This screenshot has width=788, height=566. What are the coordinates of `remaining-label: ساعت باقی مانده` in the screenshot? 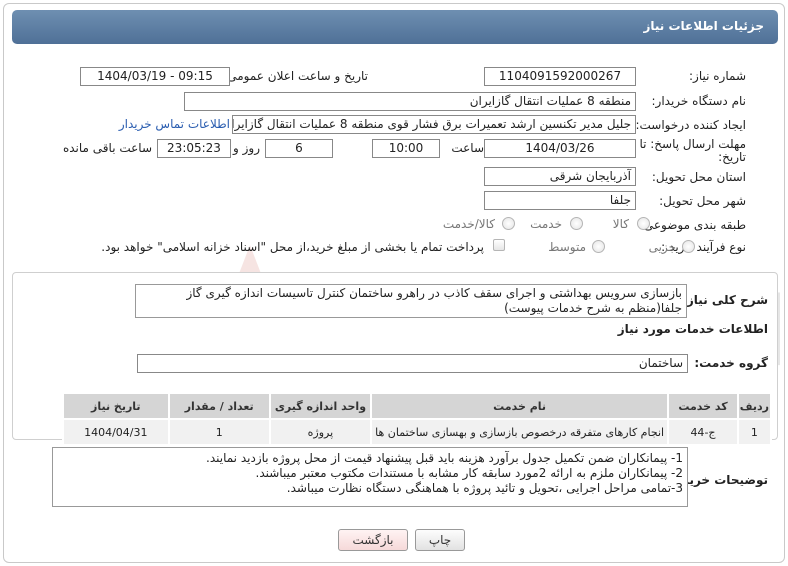 It's located at (107, 148).